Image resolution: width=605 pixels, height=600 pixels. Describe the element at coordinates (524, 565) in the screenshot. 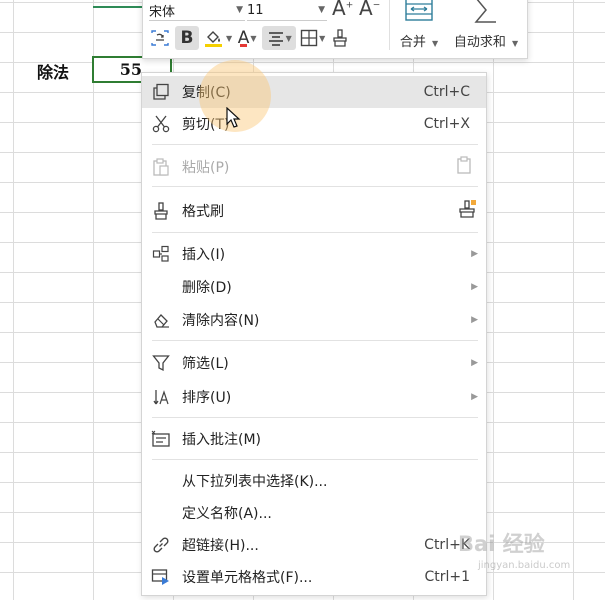

I see `watermark-url: jingyan.baidu.com` at that location.